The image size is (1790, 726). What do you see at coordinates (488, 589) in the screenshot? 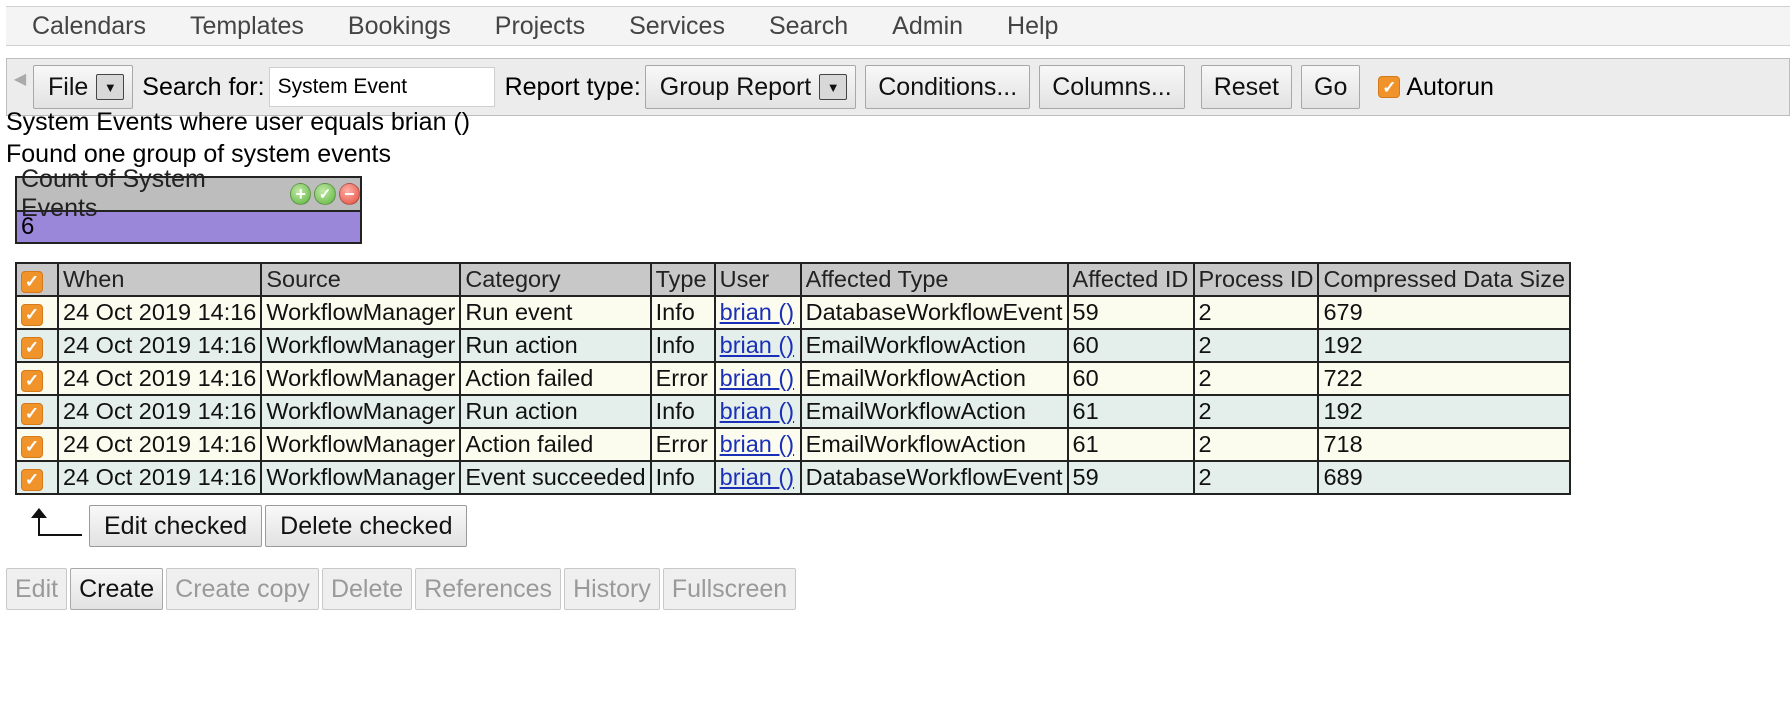
I see `references-button: References` at bounding box center [488, 589].